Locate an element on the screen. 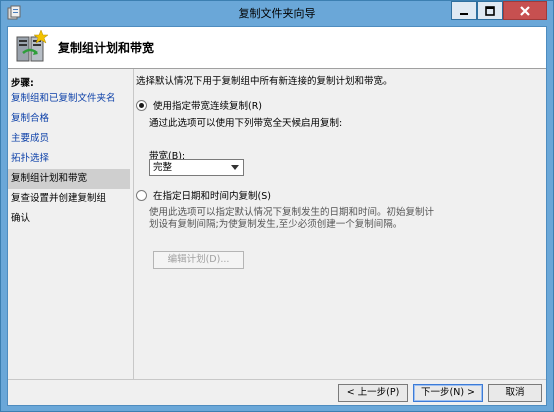 The width and height of the screenshot is (554, 412). bandwidth-value: 完整 is located at coordinates (163, 167).